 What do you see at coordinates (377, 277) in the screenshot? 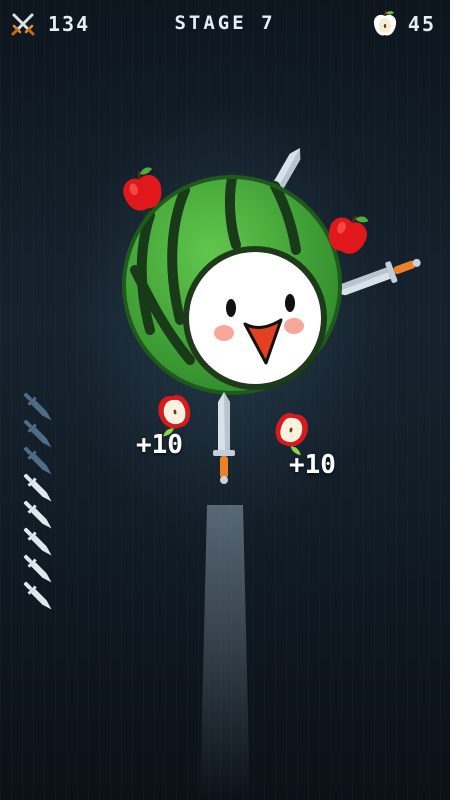
I see `embedded-knife` at bounding box center [377, 277].